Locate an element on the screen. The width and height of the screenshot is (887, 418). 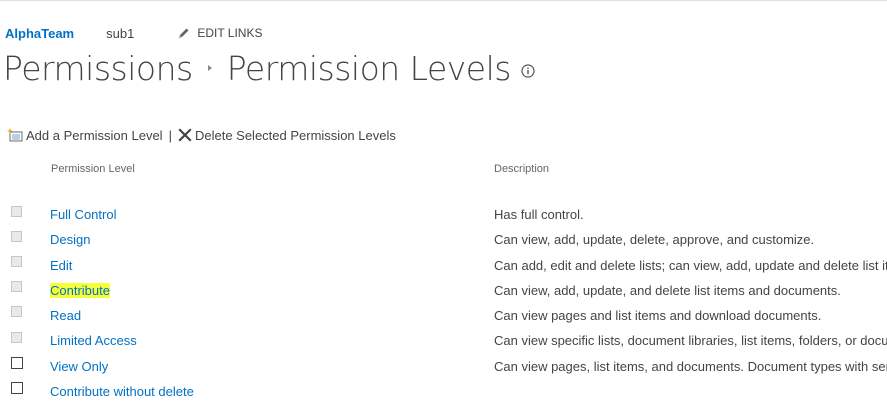
top-link-bar: AlphaTeam sub1 EDIT LINKS is located at coordinates (133, 33).